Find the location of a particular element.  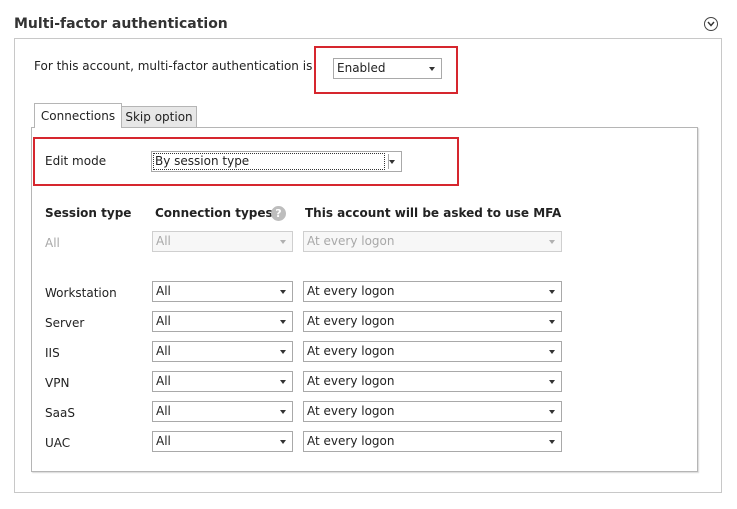

session-type-label: All is located at coordinates (52, 243).